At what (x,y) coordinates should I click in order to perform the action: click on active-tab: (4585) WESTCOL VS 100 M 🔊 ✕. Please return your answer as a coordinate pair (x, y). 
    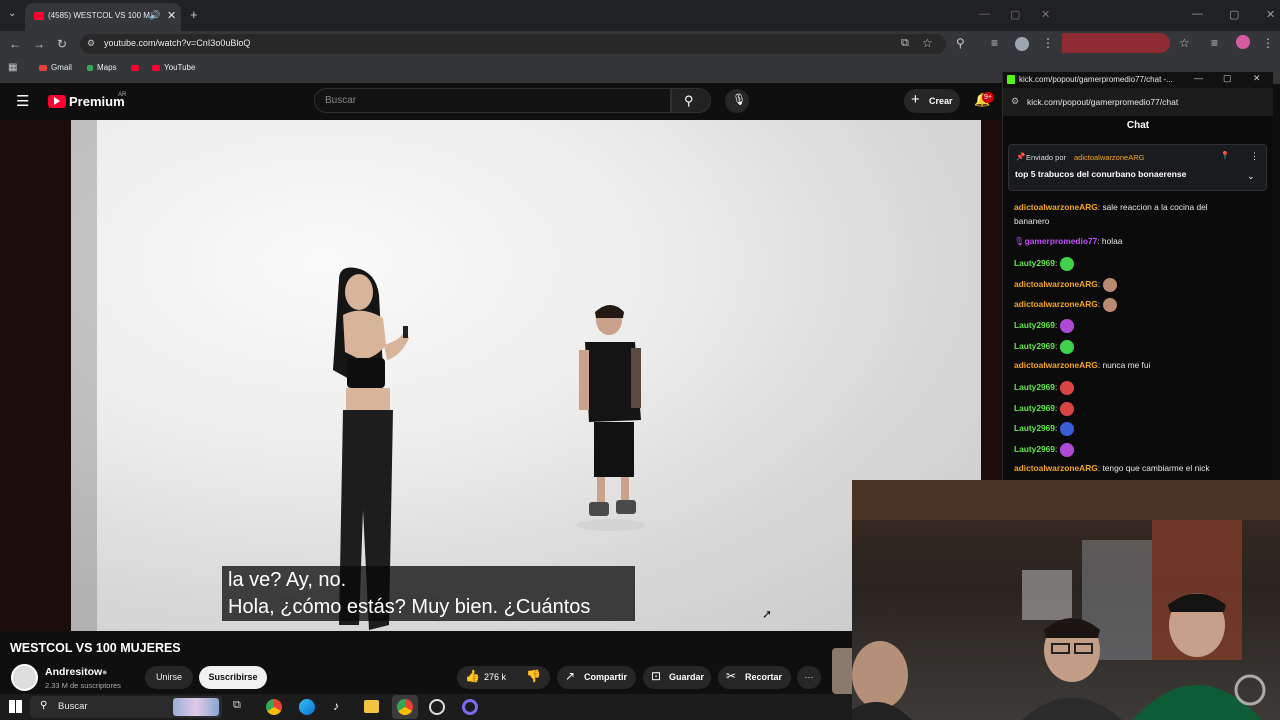
    Looking at the image, I should click on (103, 17).